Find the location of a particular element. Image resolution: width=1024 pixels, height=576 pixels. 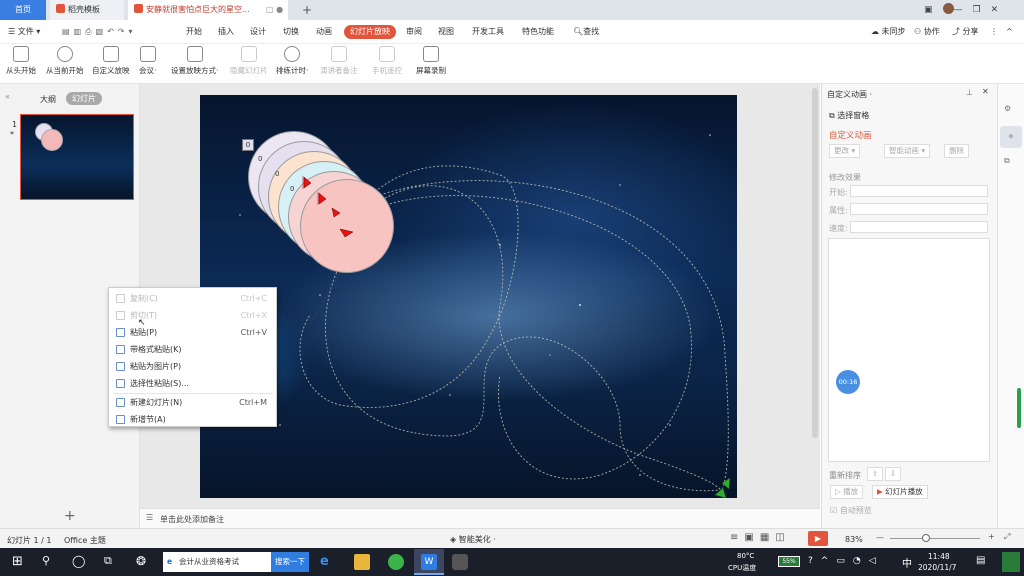

redo-icon: ↷ is located at coordinates (123, 31).